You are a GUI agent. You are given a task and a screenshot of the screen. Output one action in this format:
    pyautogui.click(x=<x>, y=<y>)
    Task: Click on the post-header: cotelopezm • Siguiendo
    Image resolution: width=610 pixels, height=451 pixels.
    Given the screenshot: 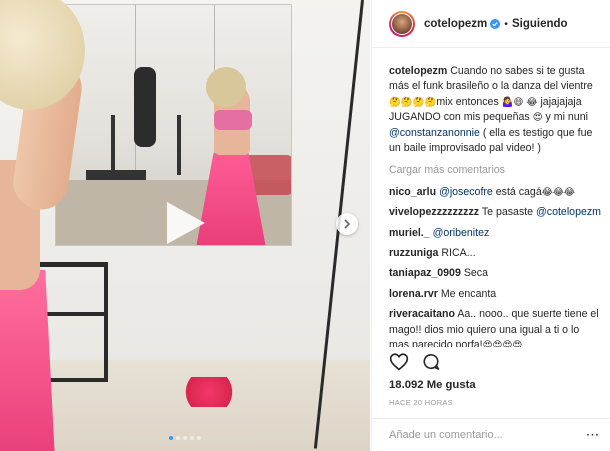 What is the action you would take?
    pyautogui.click(x=491, y=24)
    